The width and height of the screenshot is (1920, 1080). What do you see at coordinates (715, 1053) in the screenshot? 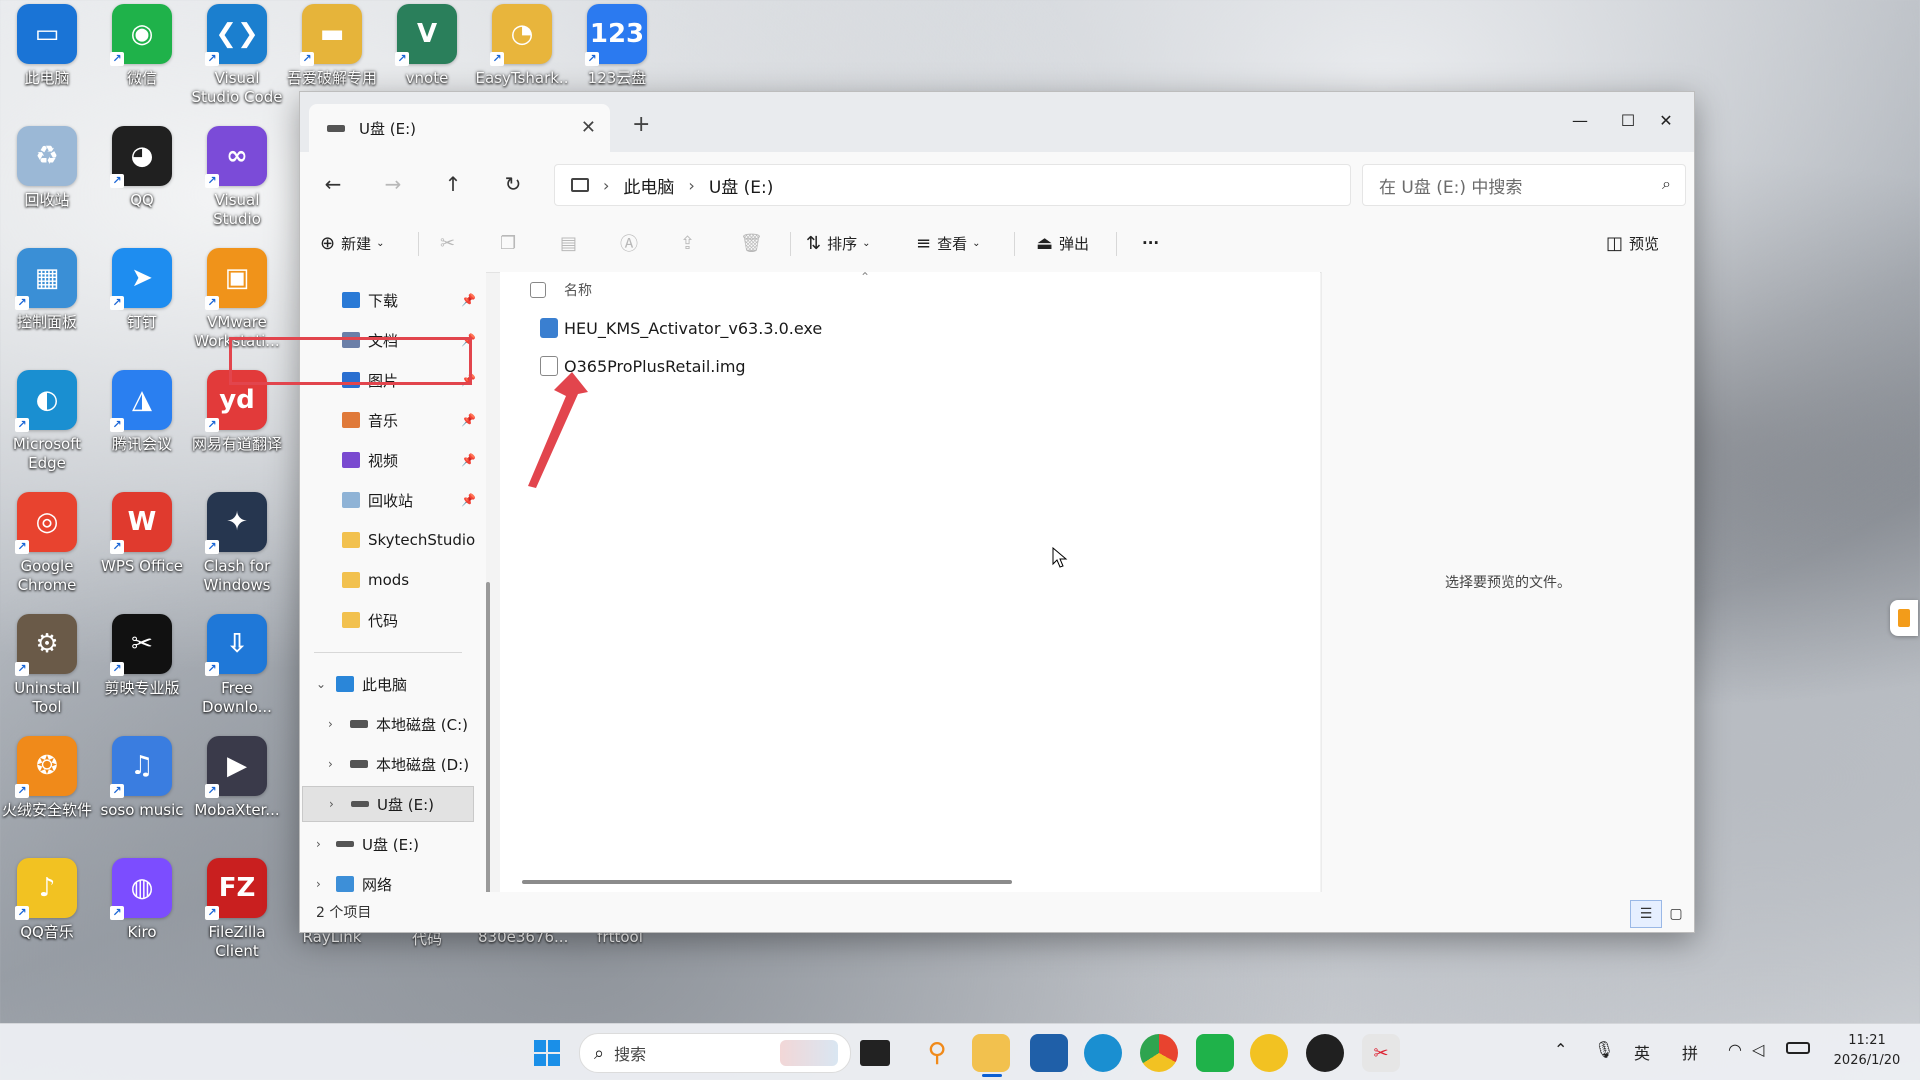
I see `taskbar-search: ⌕ 搜索` at bounding box center [715, 1053].